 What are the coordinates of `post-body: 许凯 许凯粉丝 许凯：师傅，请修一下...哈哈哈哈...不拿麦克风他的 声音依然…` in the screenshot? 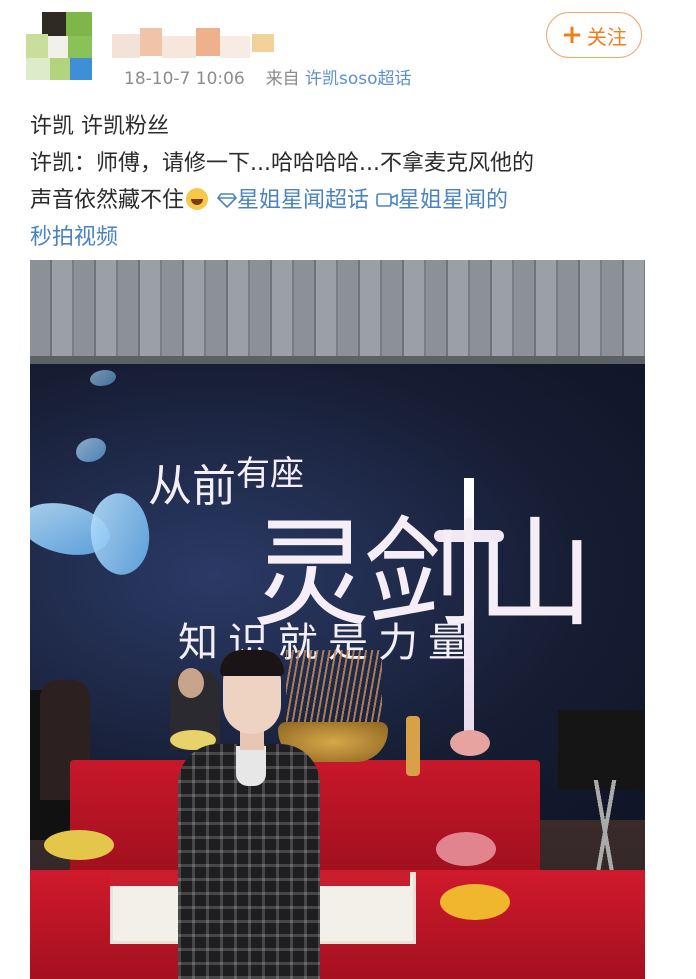 It's located at (350, 182).